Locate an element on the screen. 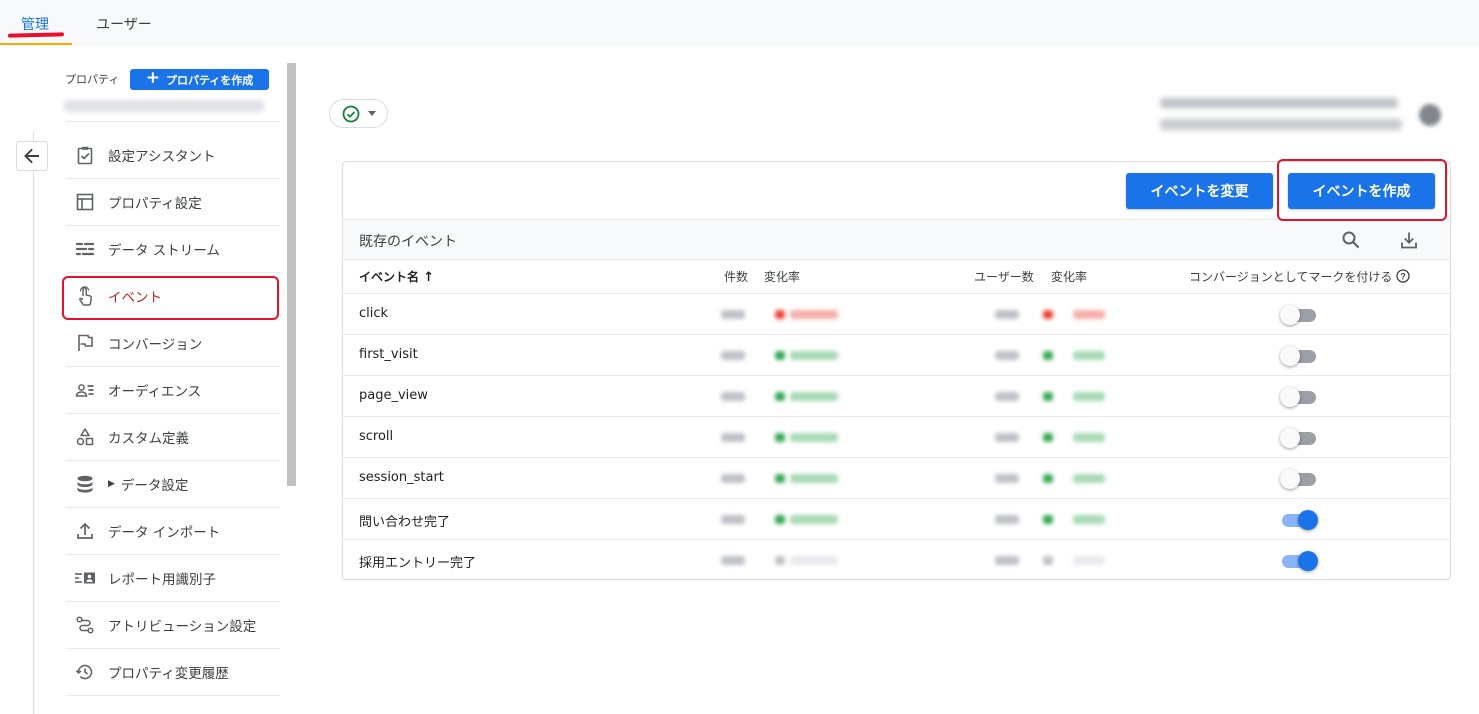 Image resolution: width=1479 pixels, height=714 pixels. sidebar-item-reporting-identity: レポート用識別子 is located at coordinates (173, 578).